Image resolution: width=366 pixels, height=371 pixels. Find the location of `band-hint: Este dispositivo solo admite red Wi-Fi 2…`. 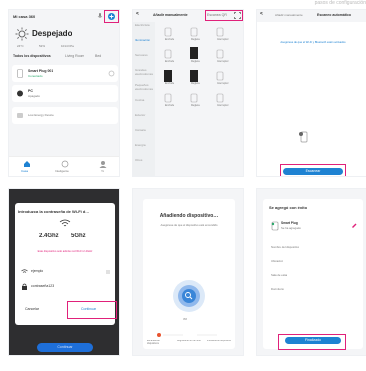

band-hint: Este dispositivo solo admite red Wi-Fi 2… is located at coordinates (65, 251).